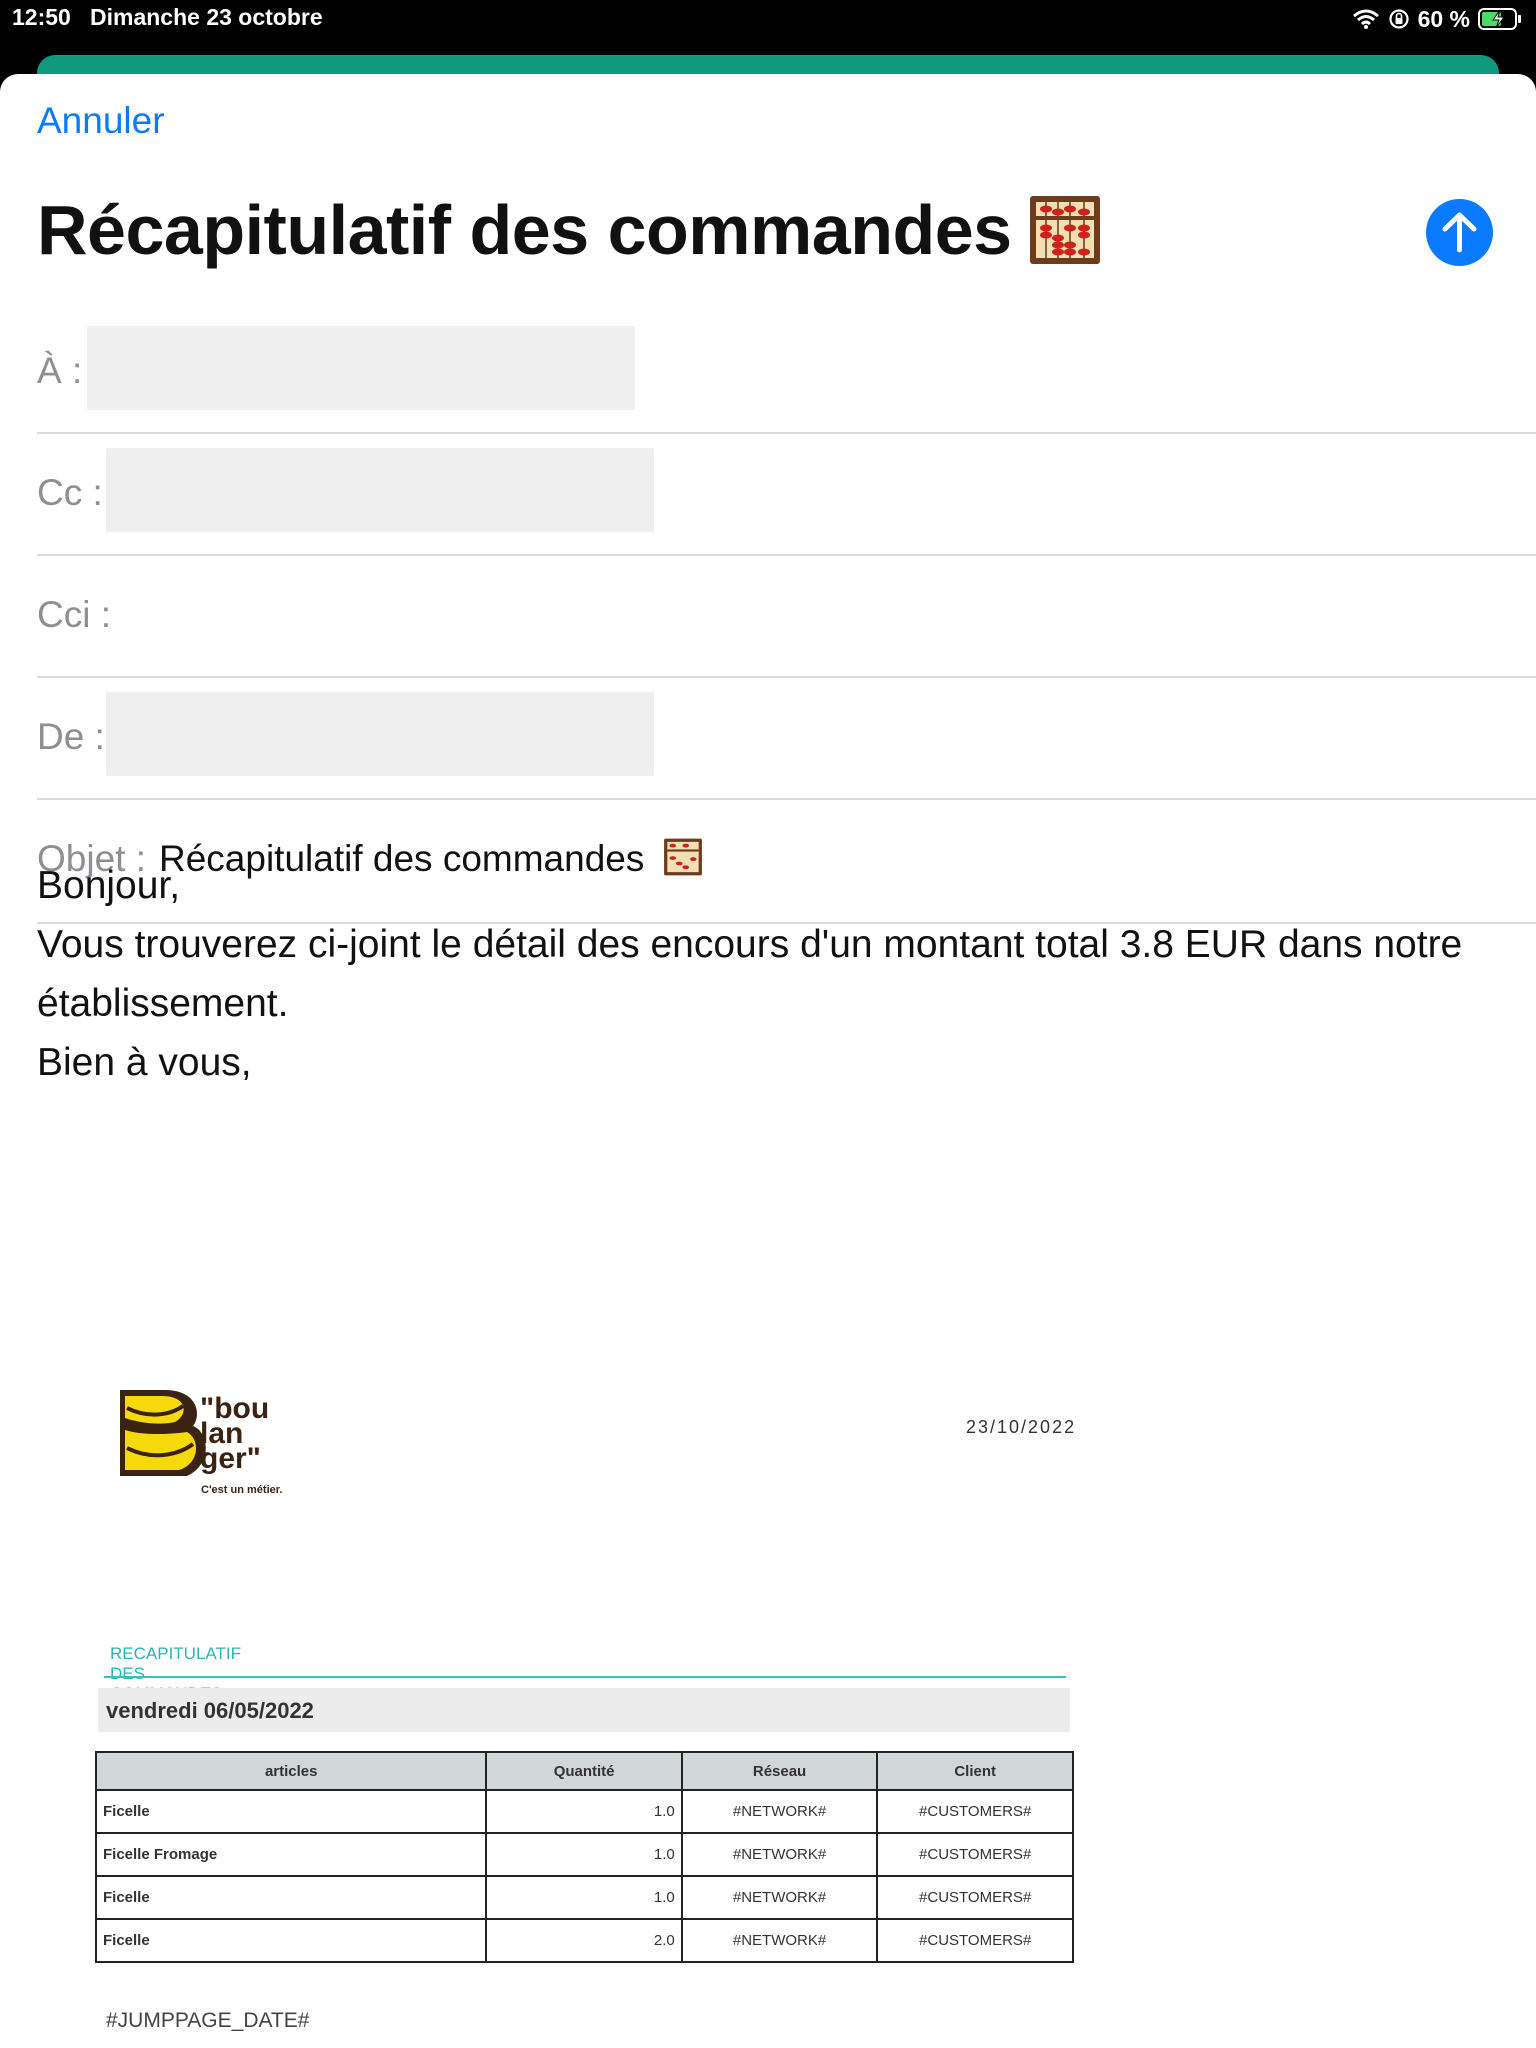 The height and width of the screenshot is (2048, 1536). Describe the element at coordinates (1443, 18) in the screenshot. I see `battery-percentage: 60 %` at that location.